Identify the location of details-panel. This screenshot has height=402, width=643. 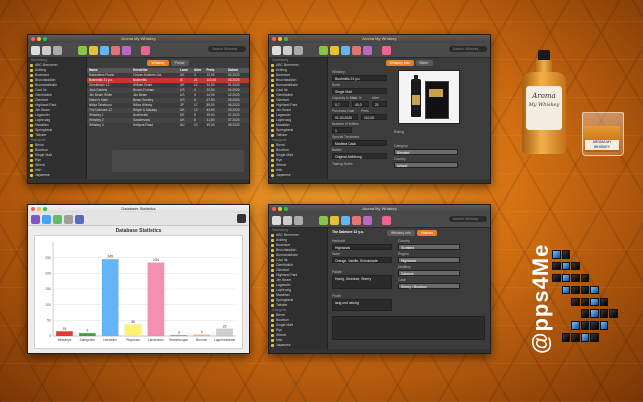
(178, 161).